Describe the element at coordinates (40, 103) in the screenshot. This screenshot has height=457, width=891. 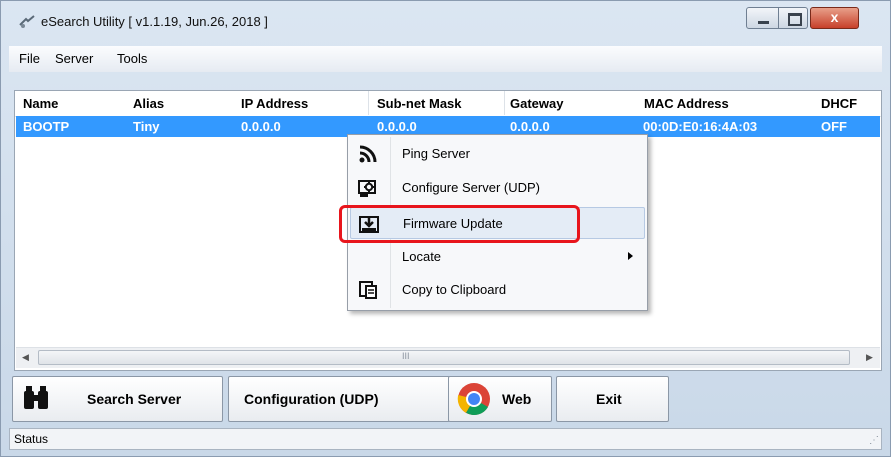
I see `column-header-name: Name` at that location.